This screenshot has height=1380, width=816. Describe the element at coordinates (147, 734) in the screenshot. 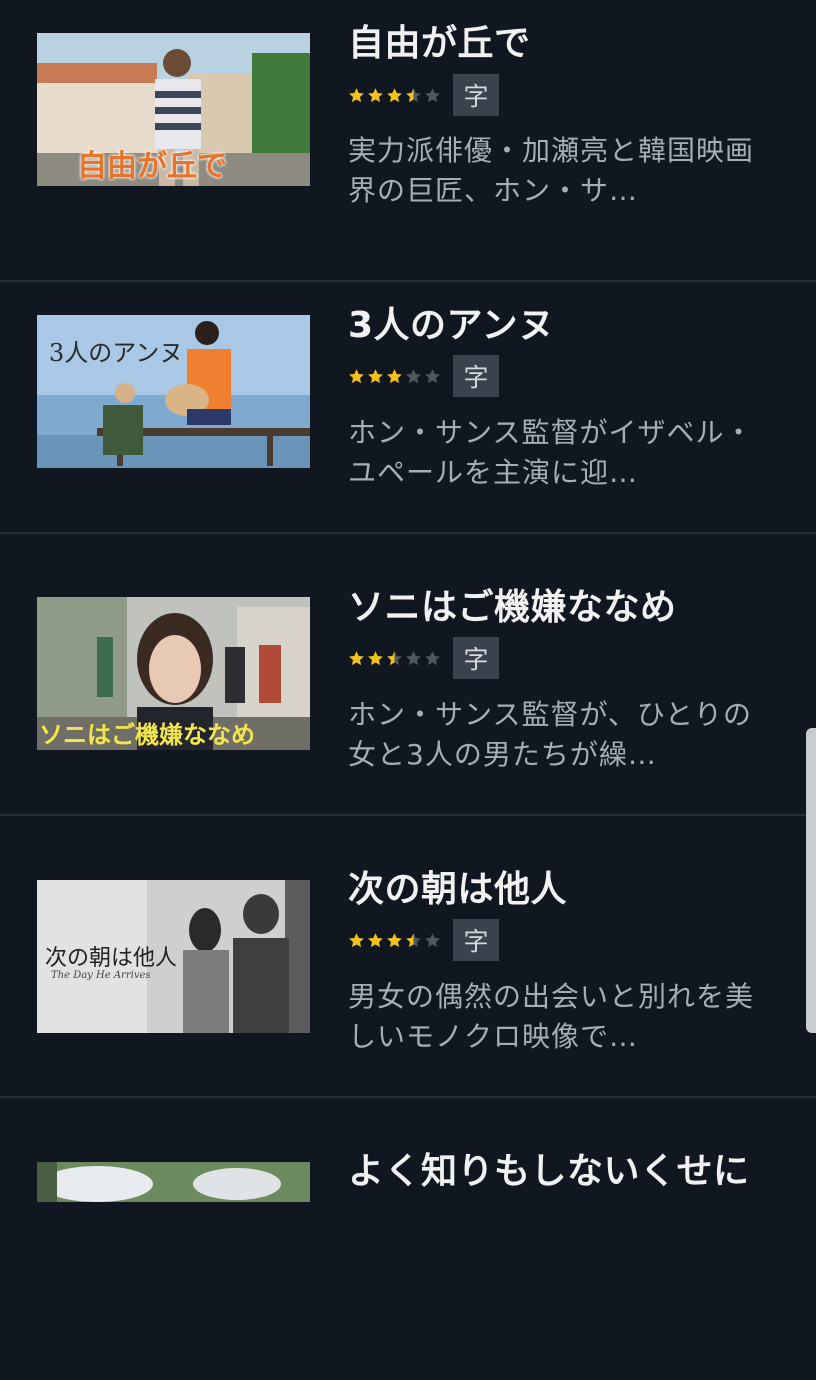

I see `poster-title: ソニはご機嫌ななめ` at that location.